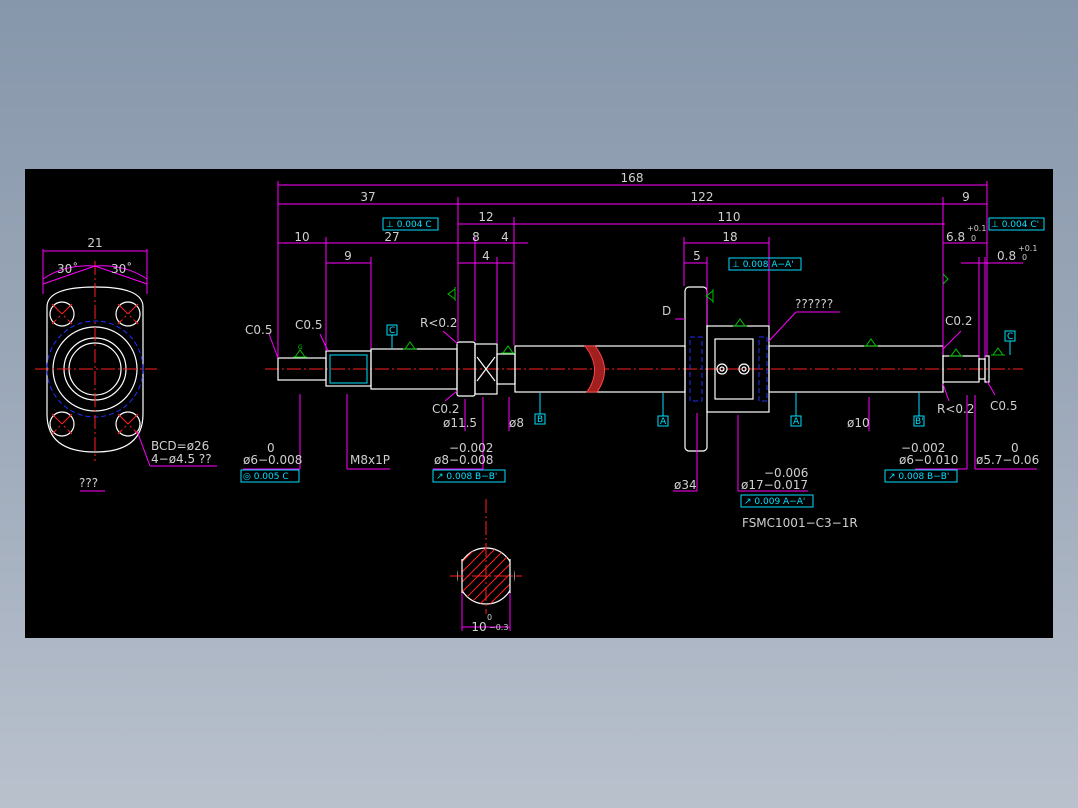  What do you see at coordinates (300, 347) in the screenshot?
I see `roughness-label: G` at bounding box center [300, 347].